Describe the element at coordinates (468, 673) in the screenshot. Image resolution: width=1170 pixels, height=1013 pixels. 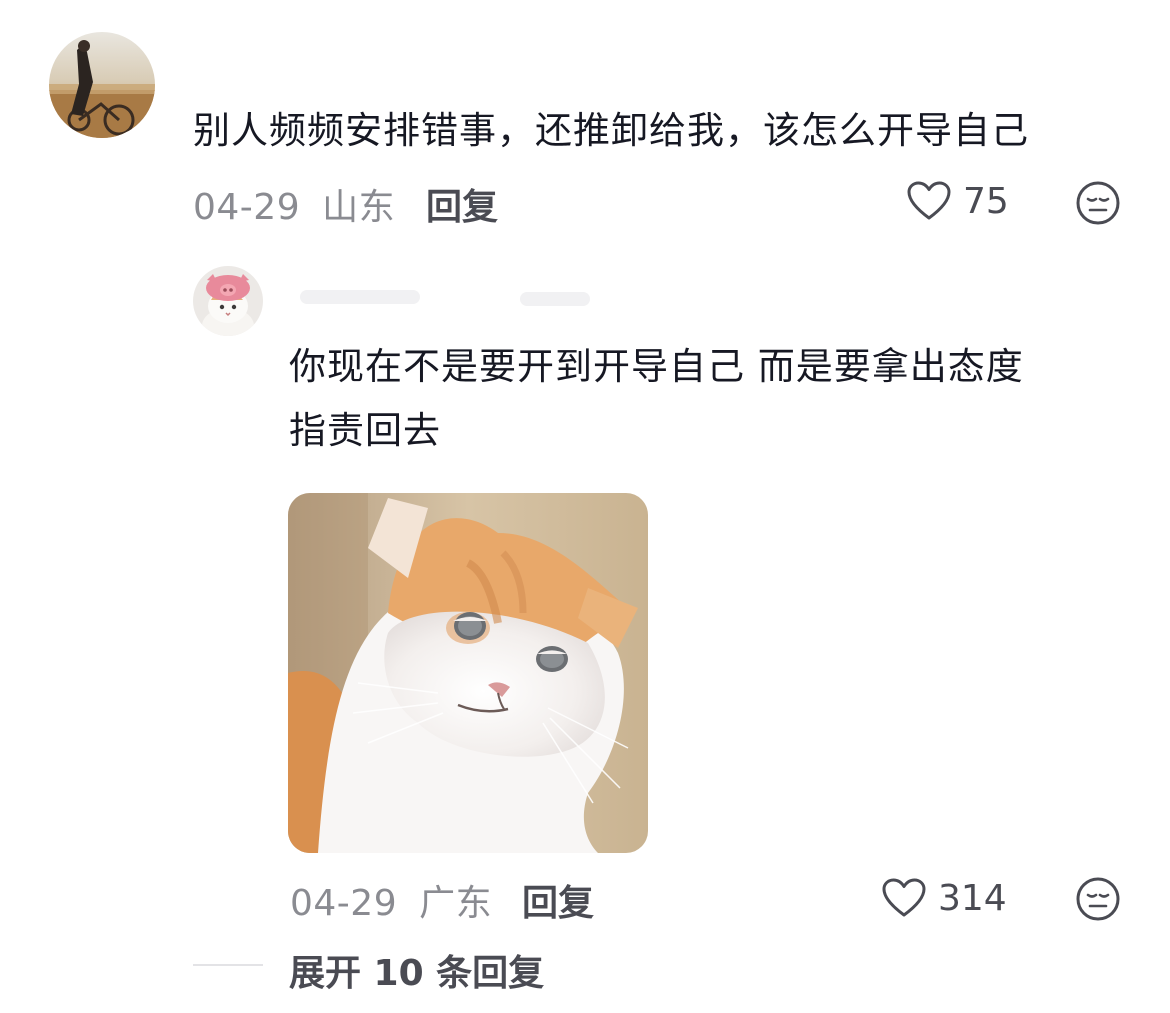
I see `cat-sticker-image` at that location.